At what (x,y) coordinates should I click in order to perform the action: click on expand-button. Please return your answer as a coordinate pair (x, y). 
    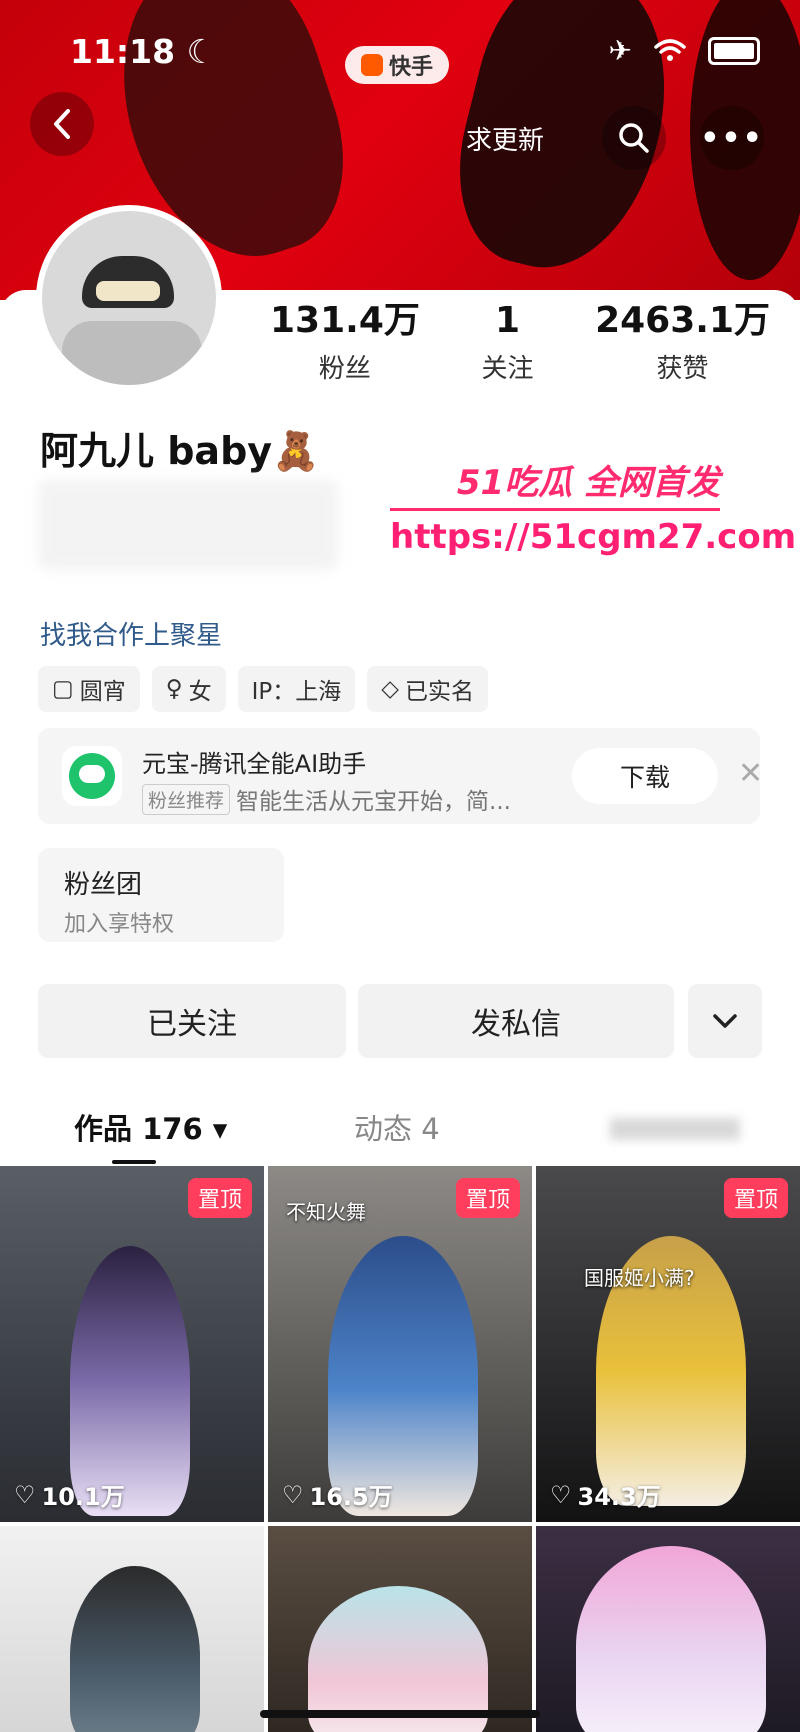
    Looking at the image, I should click on (725, 1021).